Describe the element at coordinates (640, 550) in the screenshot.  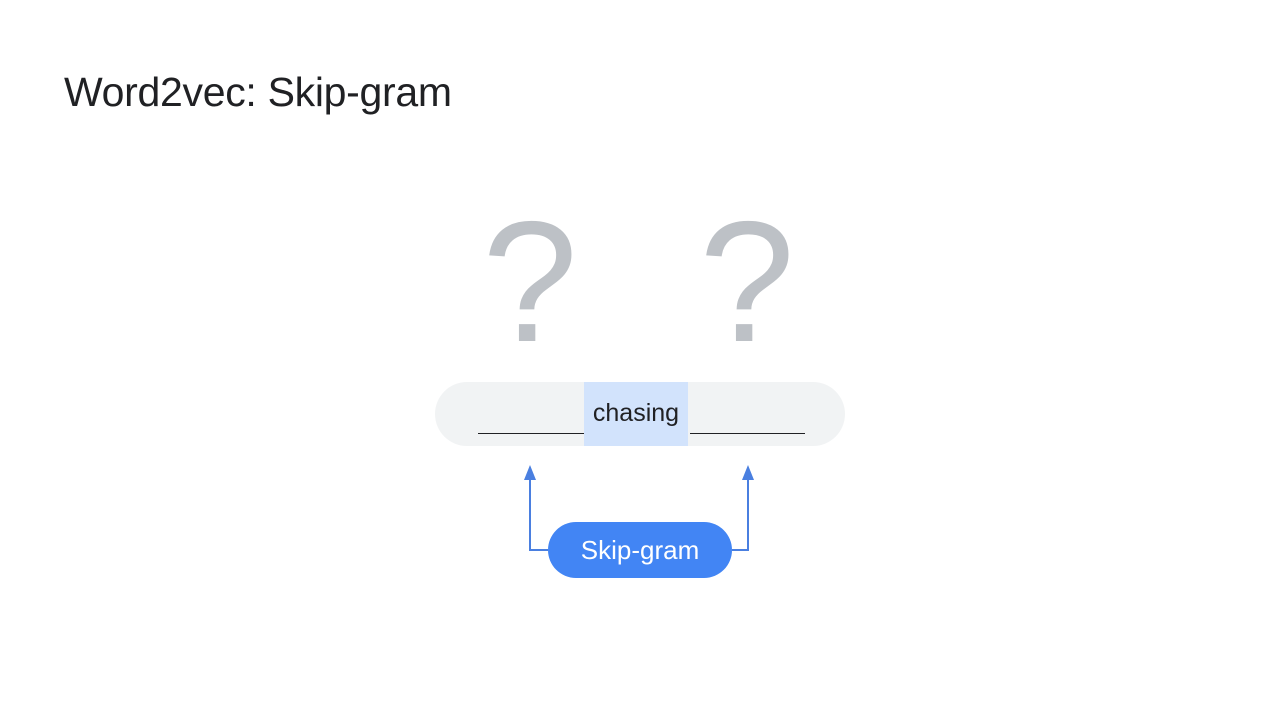
I see `skip-gram-model-pill: Skip-gram` at that location.